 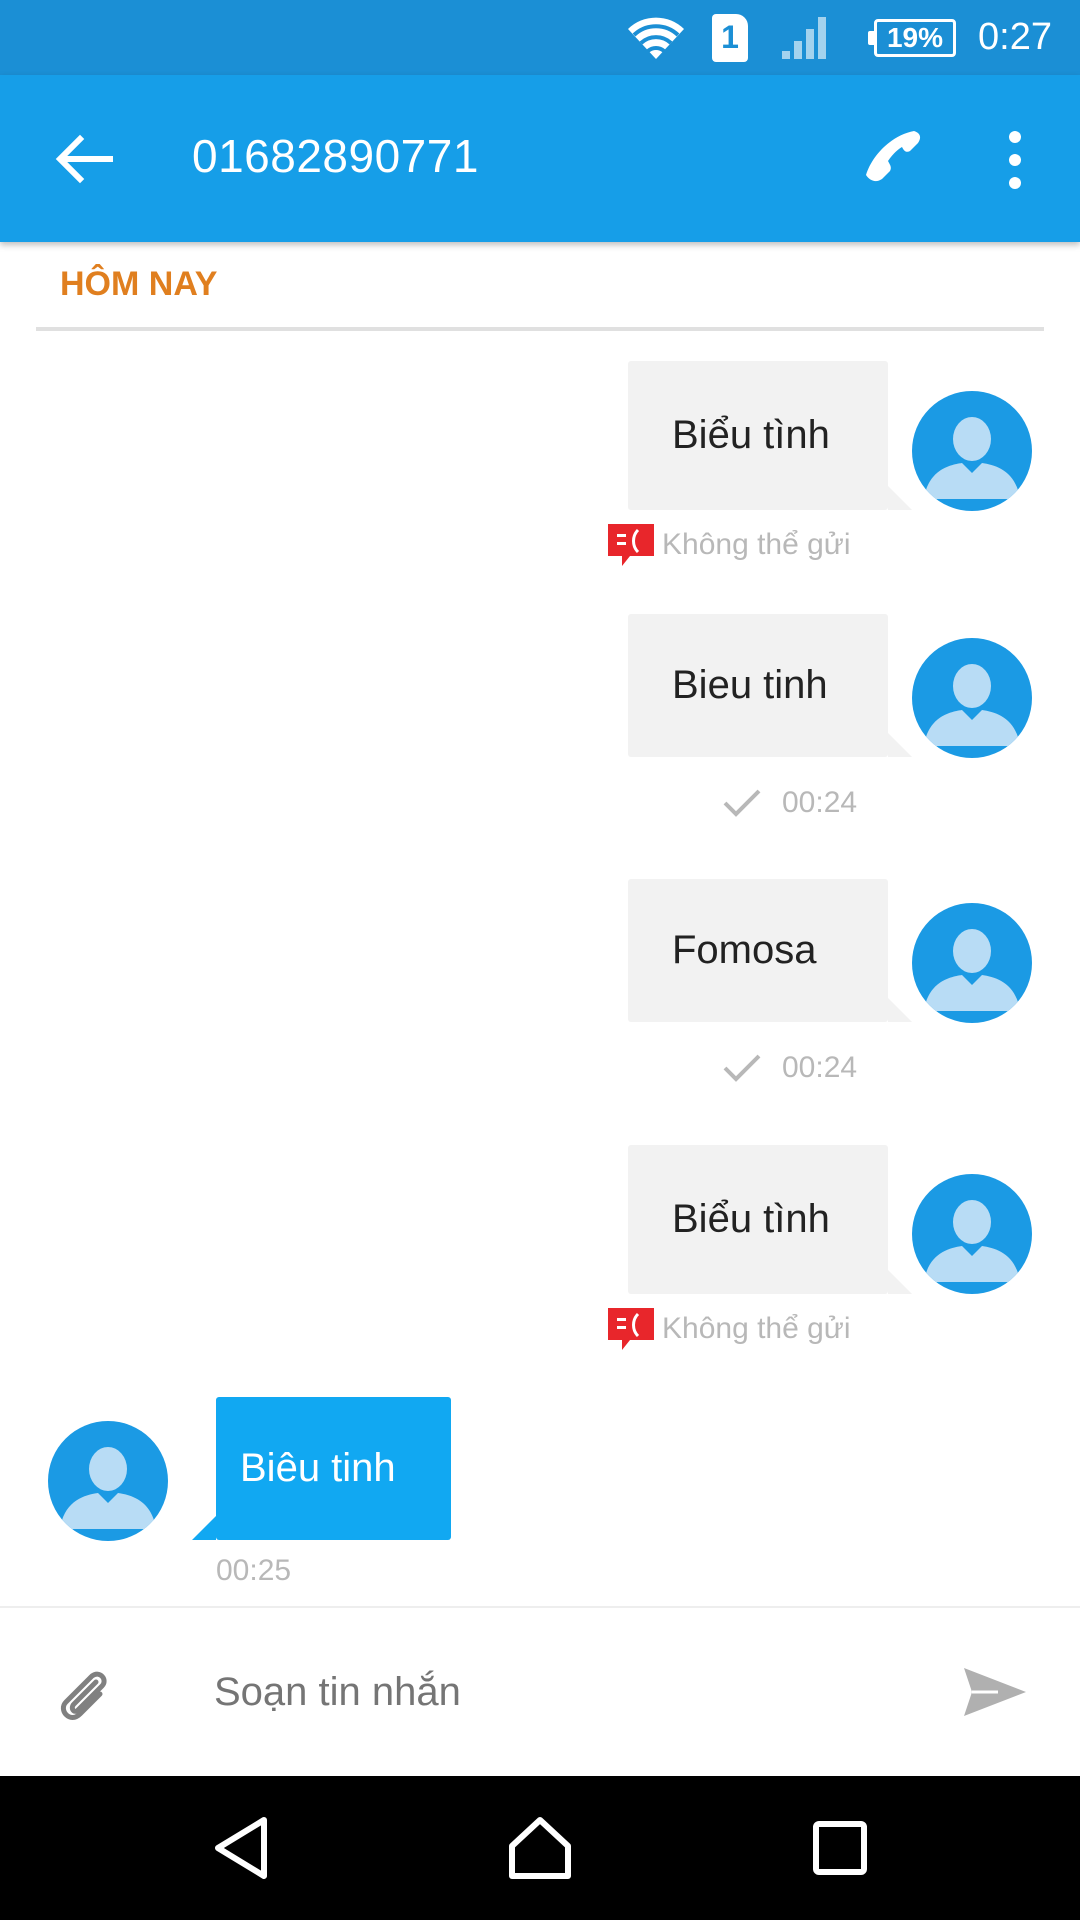 What do you see at coordinates (750, 685) in the screenshot?
I see `message-text: Bieu tinh` at bounding box center [750, 685].